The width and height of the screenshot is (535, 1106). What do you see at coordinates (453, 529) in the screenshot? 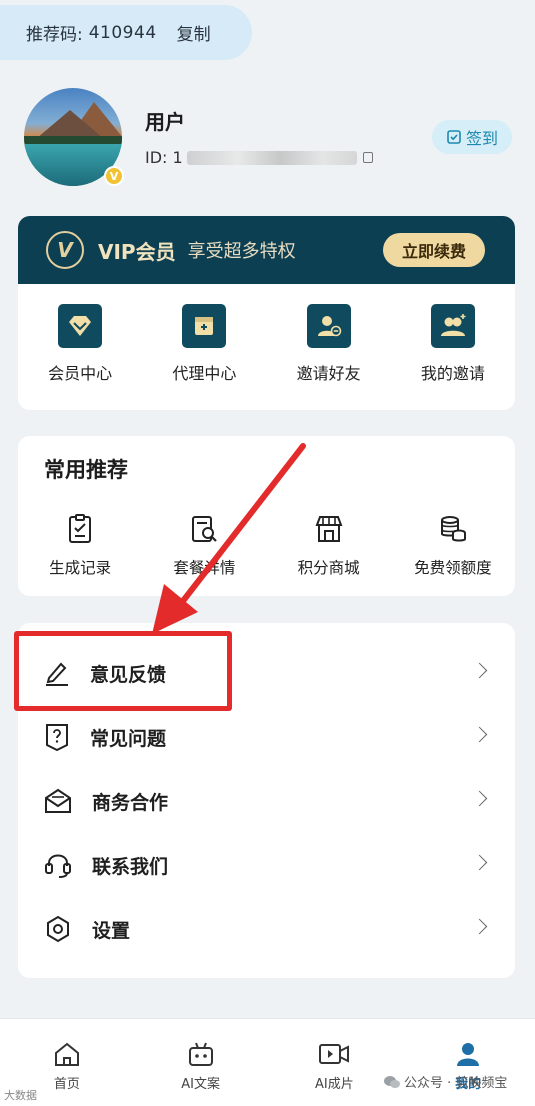
I see `coins-icon` at bounding box center [453, 529].